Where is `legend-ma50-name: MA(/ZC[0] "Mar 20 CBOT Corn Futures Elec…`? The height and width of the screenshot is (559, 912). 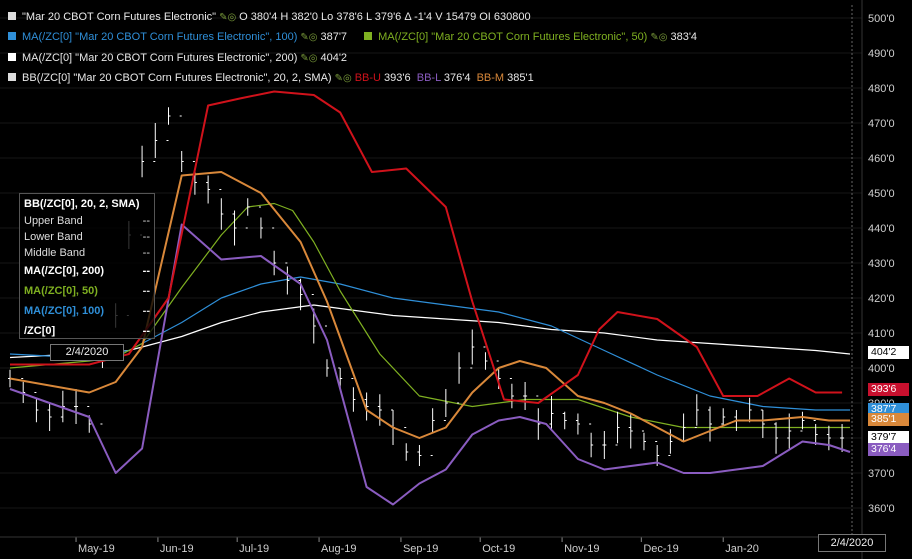
legend-ma50-name: MA(/ZC[0] "Mar 20 CBOT Corn Futures Elec… is located at coordinates (513, 37).